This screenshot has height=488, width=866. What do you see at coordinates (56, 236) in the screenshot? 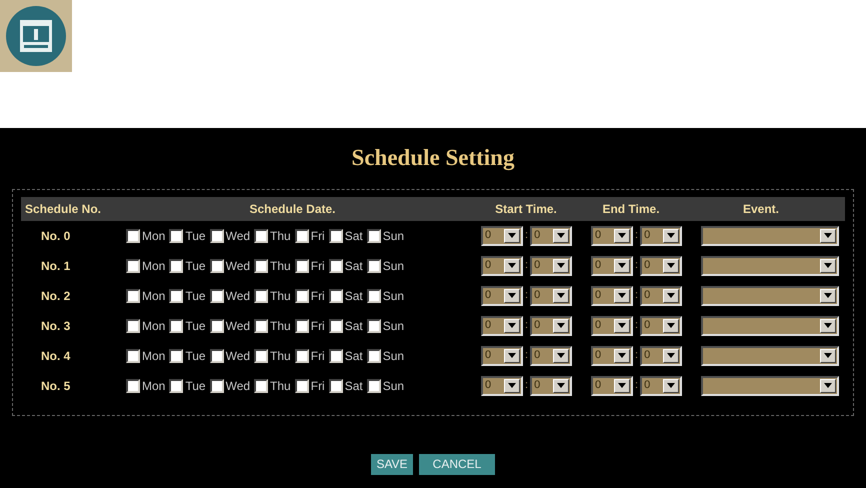
I see `schedule-number: No. 0` at bounding box center [56, 236].